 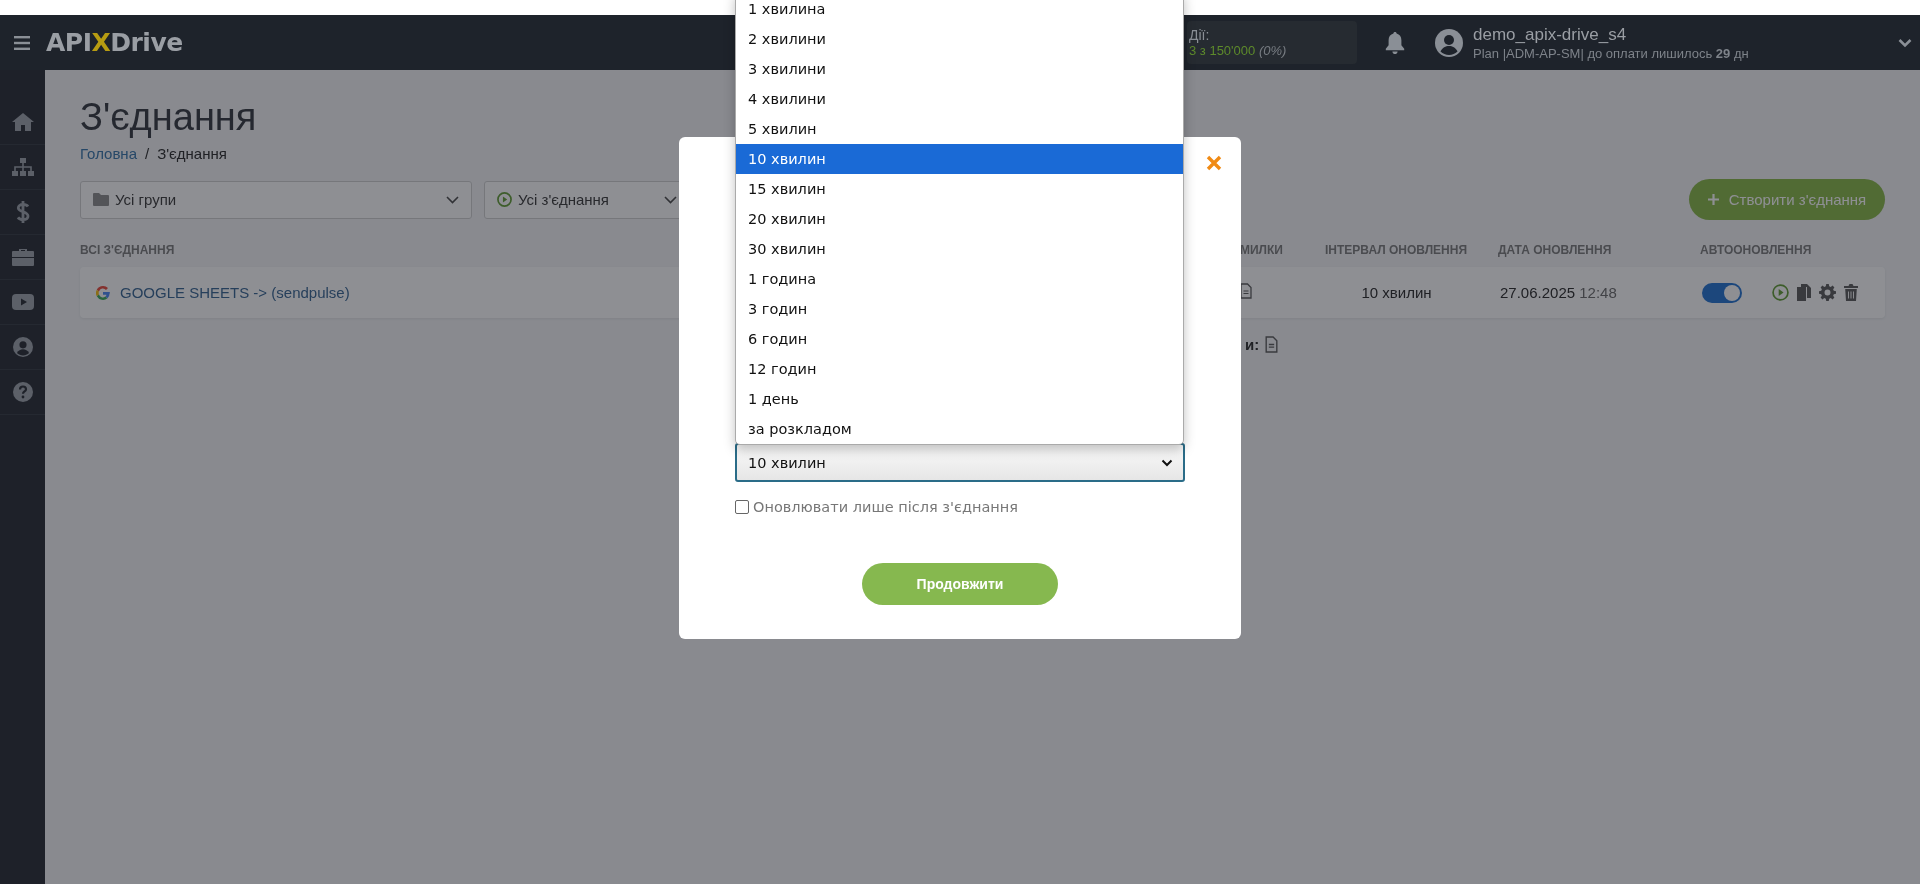 I want to click on user-icon, so click(x=22, y=347).